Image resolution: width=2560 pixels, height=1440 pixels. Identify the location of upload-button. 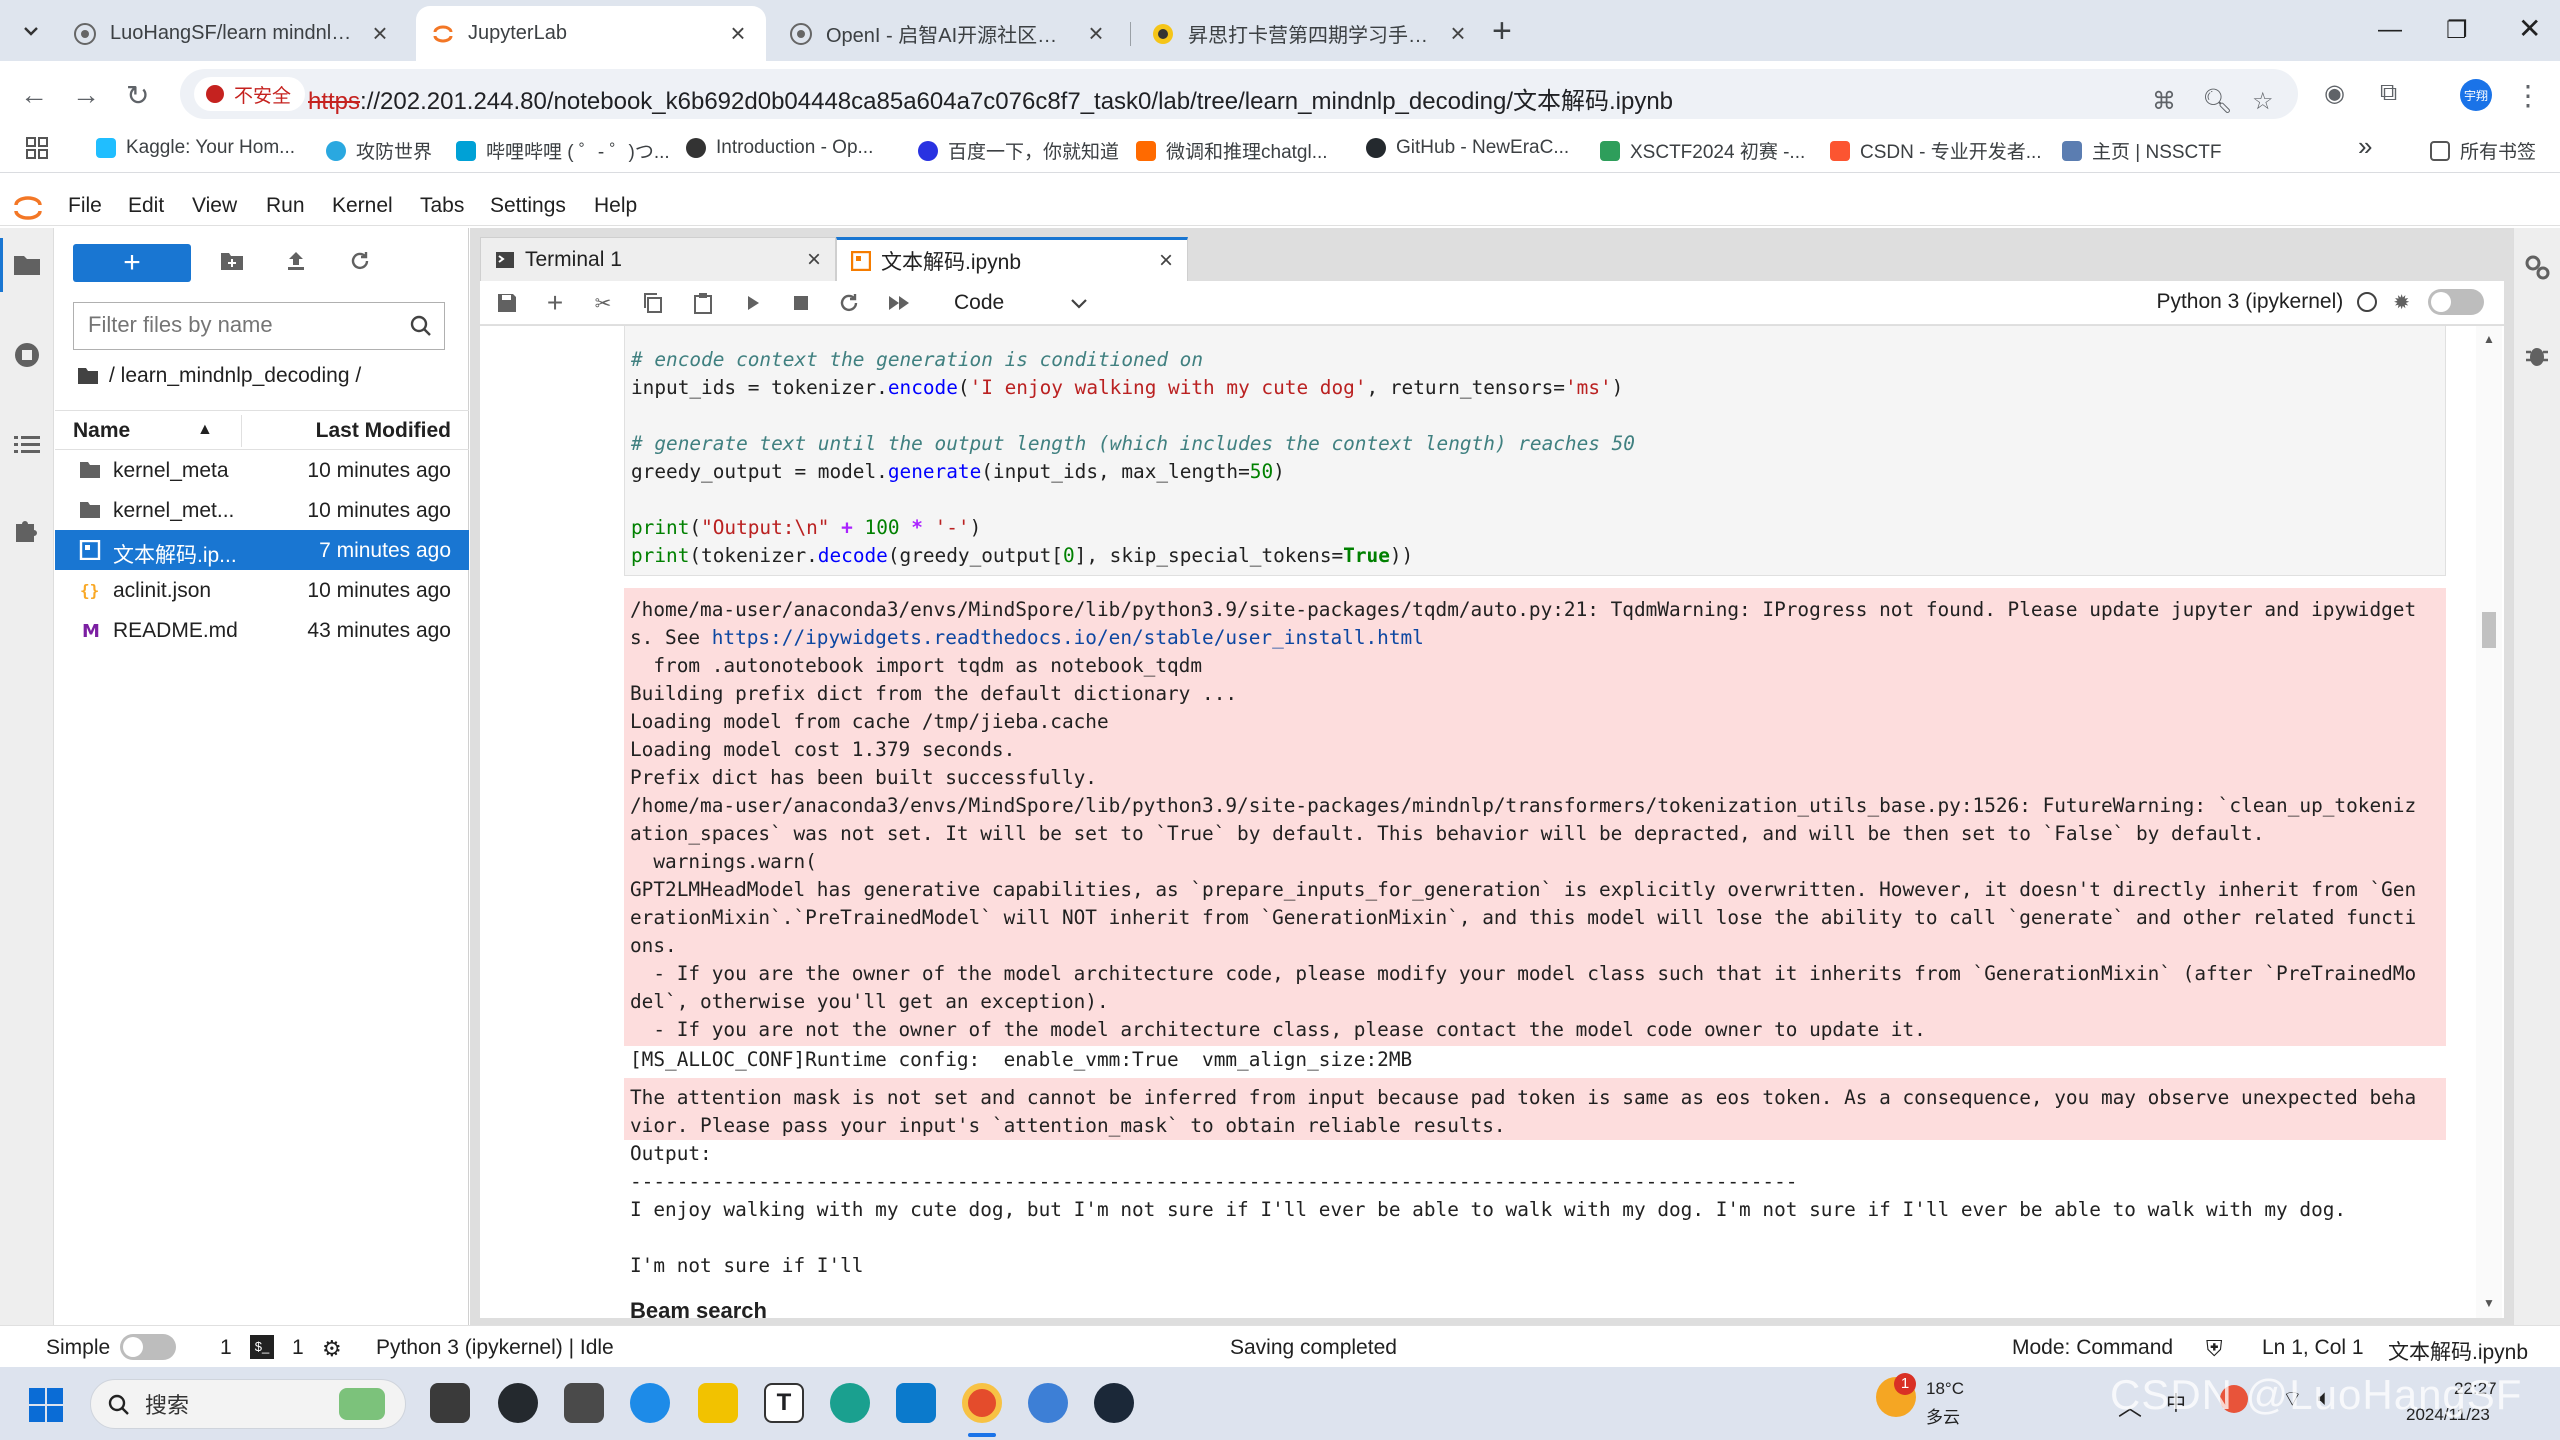
(296, 261).